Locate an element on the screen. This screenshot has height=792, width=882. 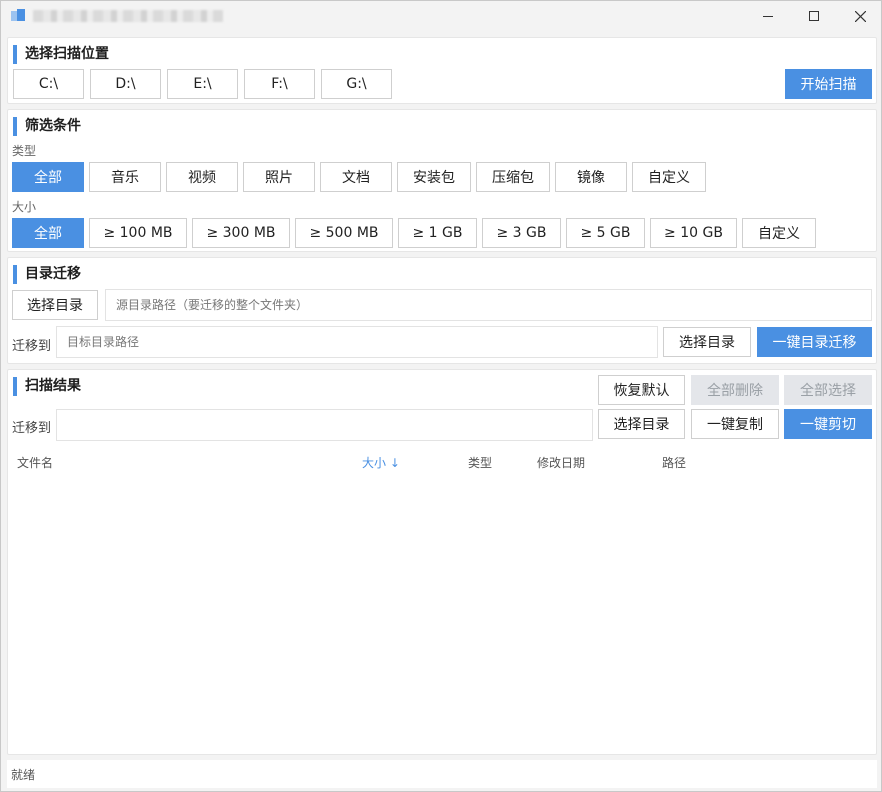
delete-all-button: 全部删除 is located at coordinates (735, 390).